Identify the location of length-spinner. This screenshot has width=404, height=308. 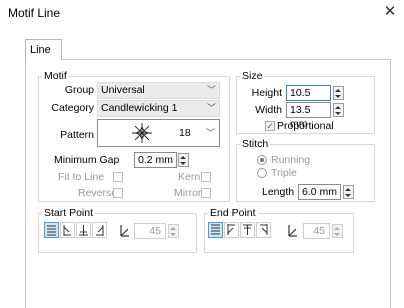
(348, 192).